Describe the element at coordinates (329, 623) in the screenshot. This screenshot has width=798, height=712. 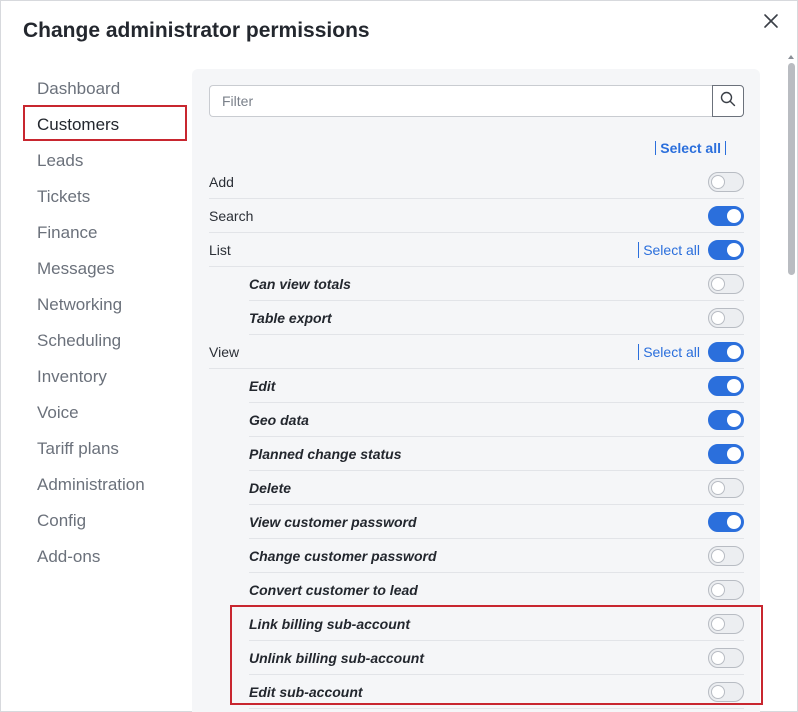
I see `permission-label: Link billing sub-account` at that location.